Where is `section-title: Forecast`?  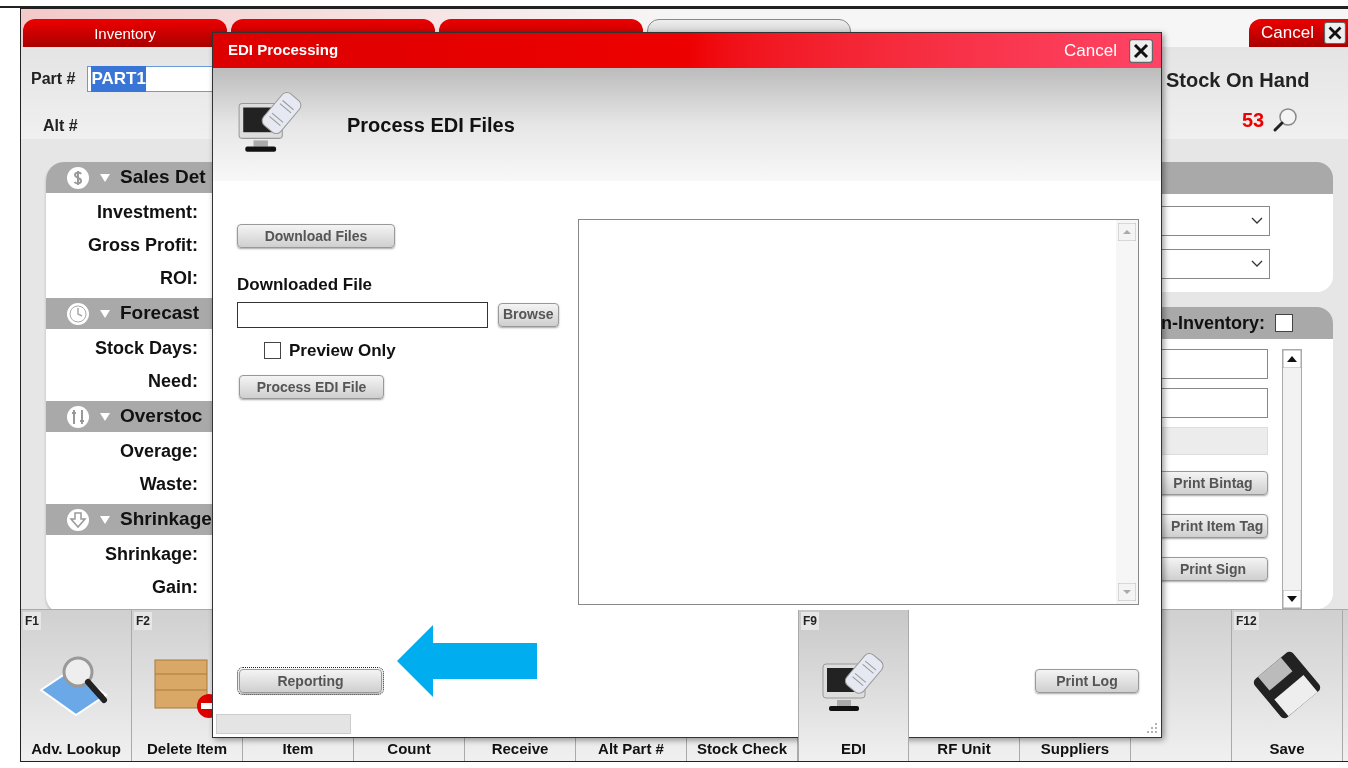 section-title: Forecast is located at coordinates (160, 313).